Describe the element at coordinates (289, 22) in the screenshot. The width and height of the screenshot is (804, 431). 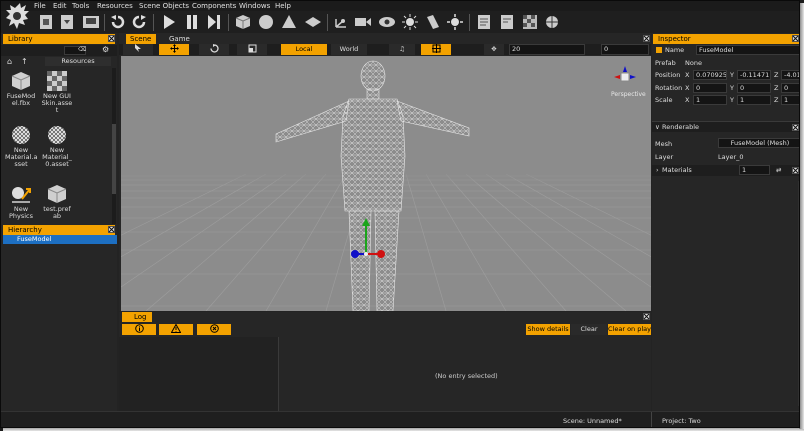
I see `create-cone-icon` at that location.